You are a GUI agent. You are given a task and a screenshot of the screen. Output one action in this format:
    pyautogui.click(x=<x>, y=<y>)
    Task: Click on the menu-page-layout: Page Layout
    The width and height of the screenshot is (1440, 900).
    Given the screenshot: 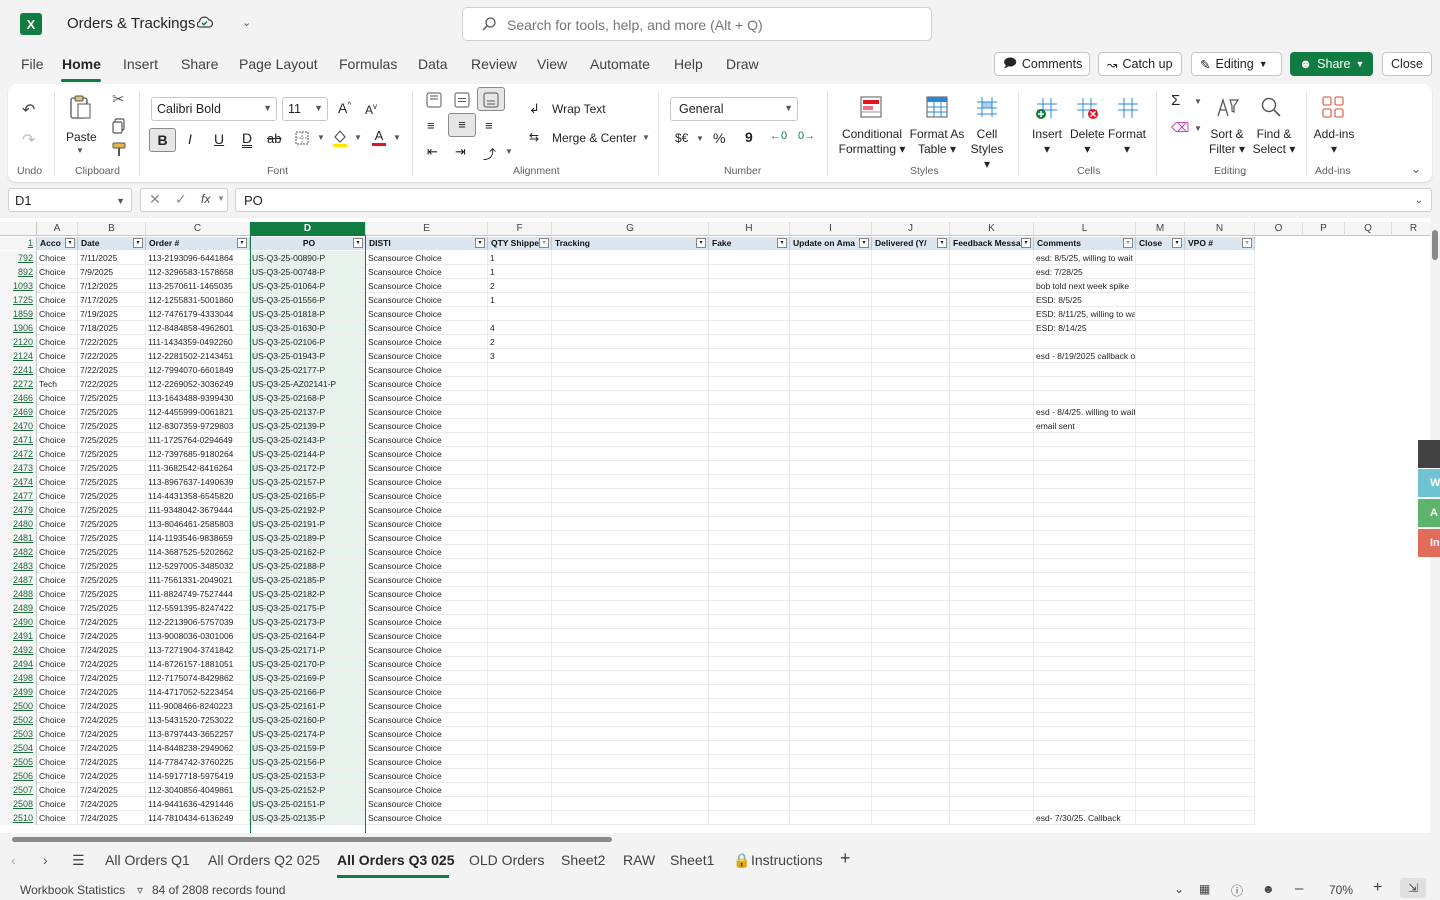 What is the action you would take?
    pyautogui.click(x=278, y=64)
    